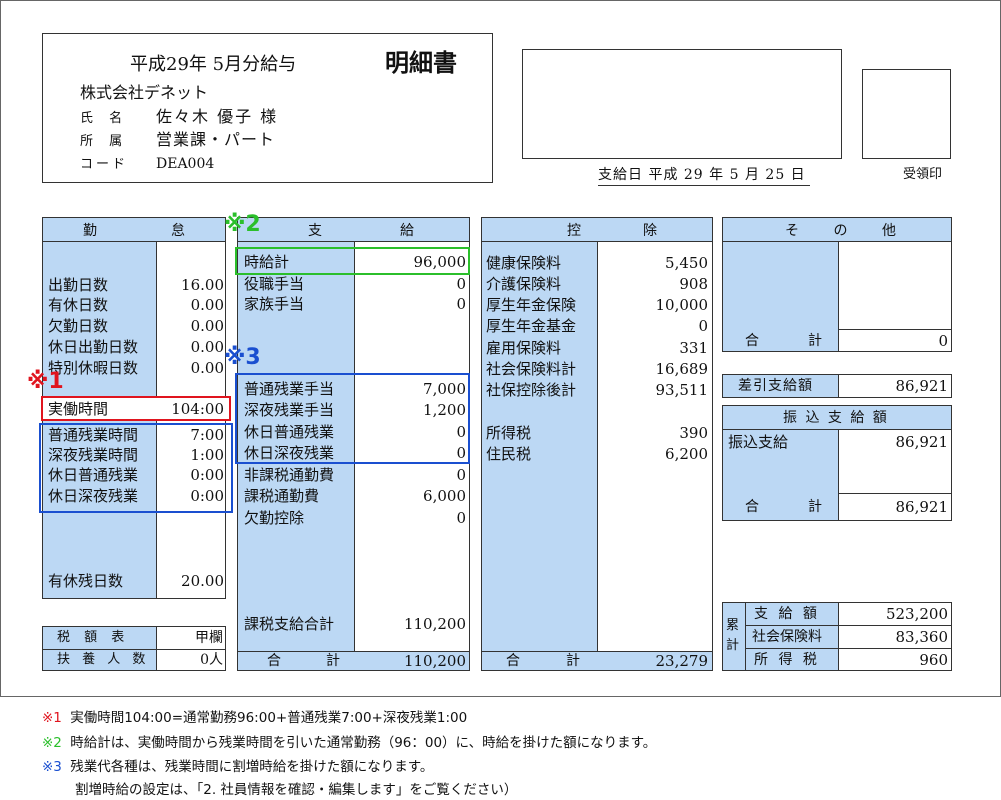 This screenshot has width=1001, height=800. Describe the element at coordinates (104, 118) in the screenshot. I see `employee-name-label: 氏 名` at that location.